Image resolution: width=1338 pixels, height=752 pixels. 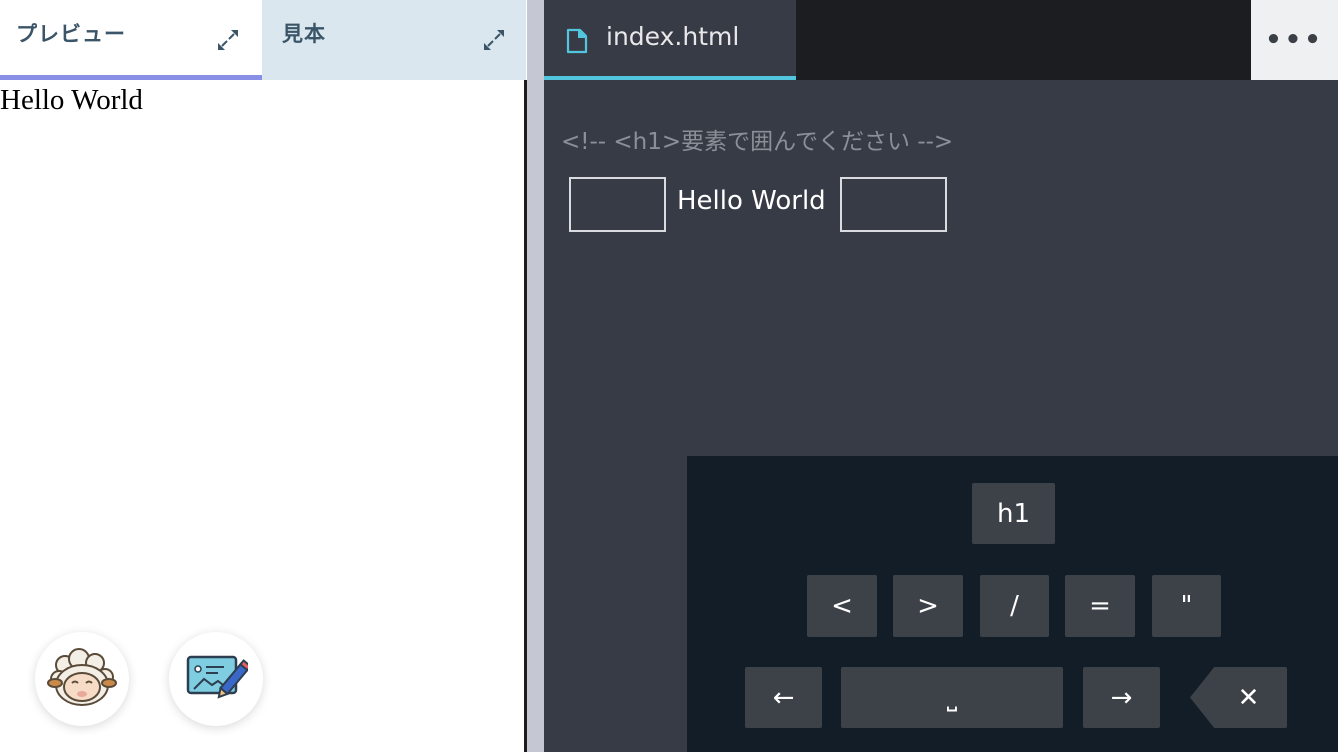 I want to click on file-tab-index: index.html, so click(x=670, y=40).